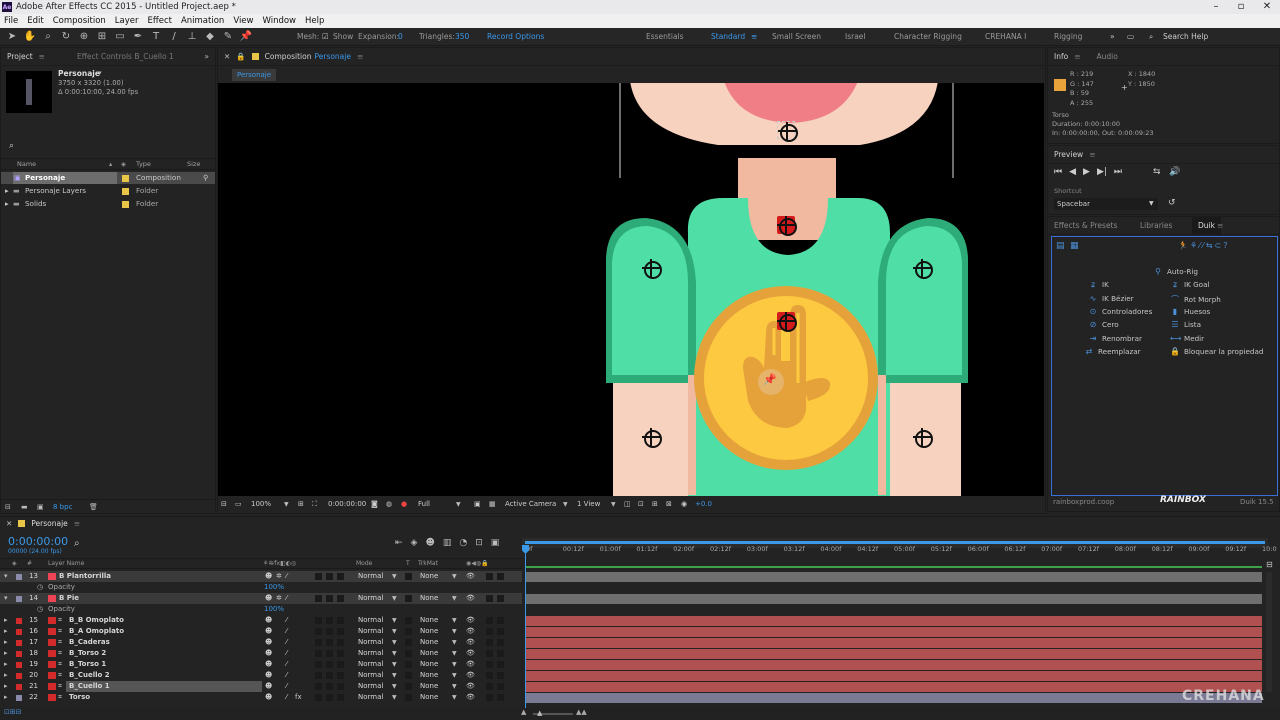 The width and height of the screenshot is (1280, 720). I want to click on toggle-switches-icons: ⊡⊞⊟, so click(13, 712).